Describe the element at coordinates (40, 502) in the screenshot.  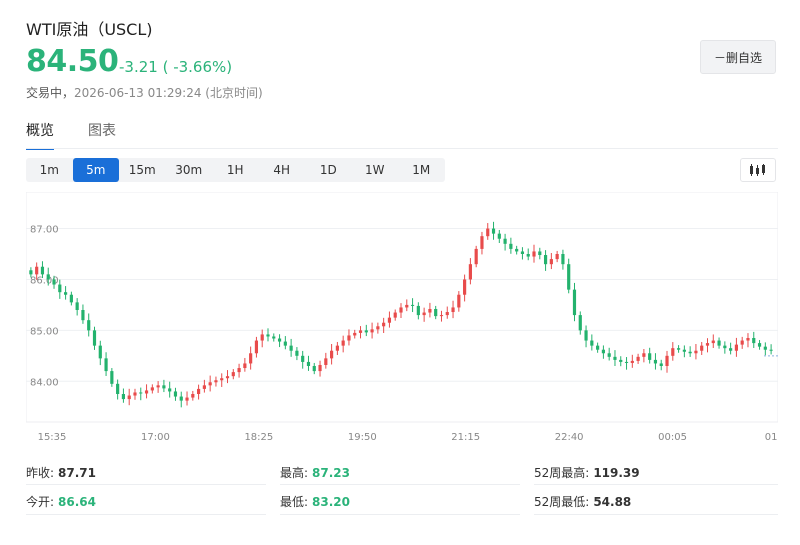
I see `stat-label: 今开:` at that location.